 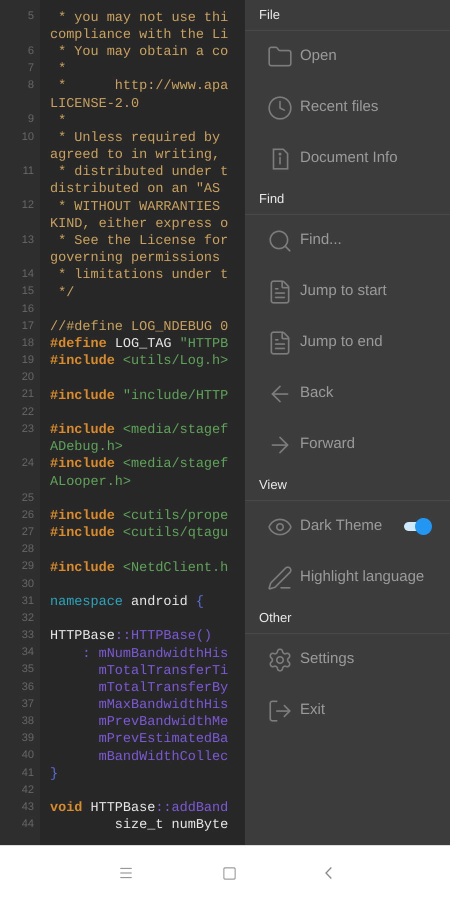 I want to click on line-number: 21, so click(x=28, y=394).